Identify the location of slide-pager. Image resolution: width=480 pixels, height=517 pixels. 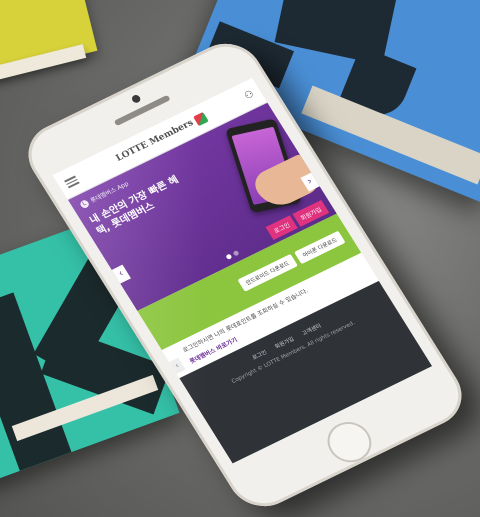
(232, 254).